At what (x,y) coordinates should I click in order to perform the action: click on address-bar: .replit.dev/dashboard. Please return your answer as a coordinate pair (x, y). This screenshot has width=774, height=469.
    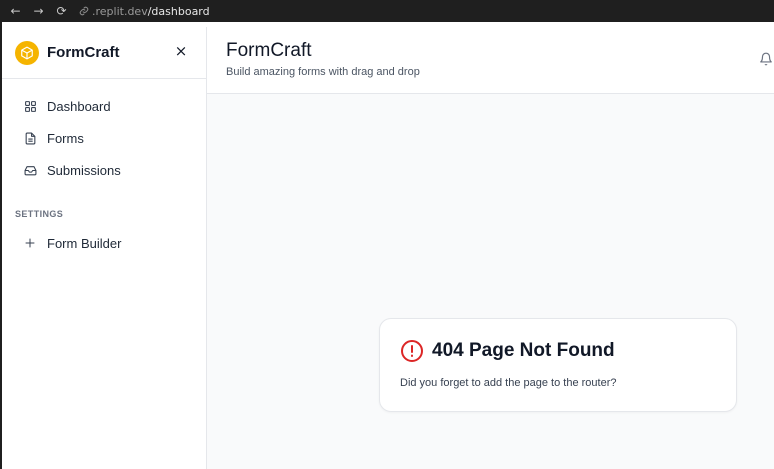
    Looking at the image, I should click on (144, 11).